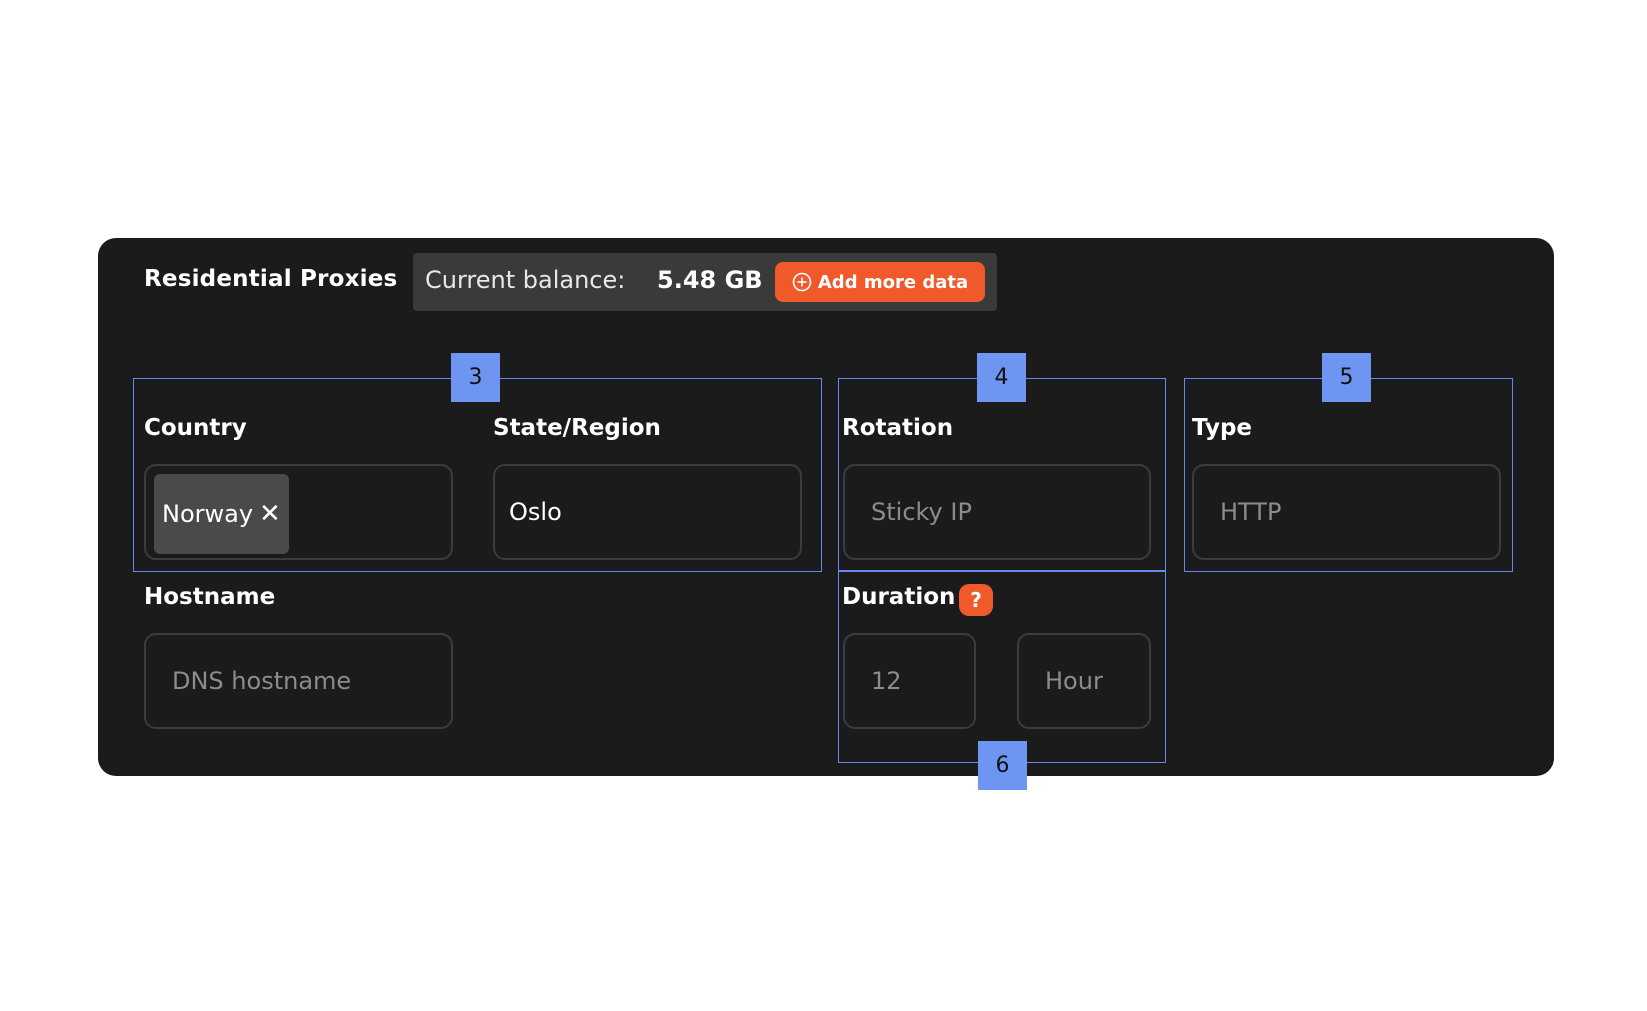 This screenshot has width=1647, height=1011. I want to click on country-chip-label: Norway, so click(208, 514).